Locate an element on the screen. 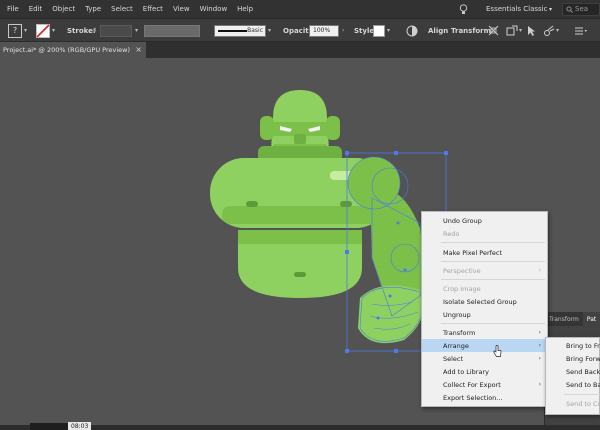 The image size is (600, 430). panel-menu-button is located at coordinates (581, 30).